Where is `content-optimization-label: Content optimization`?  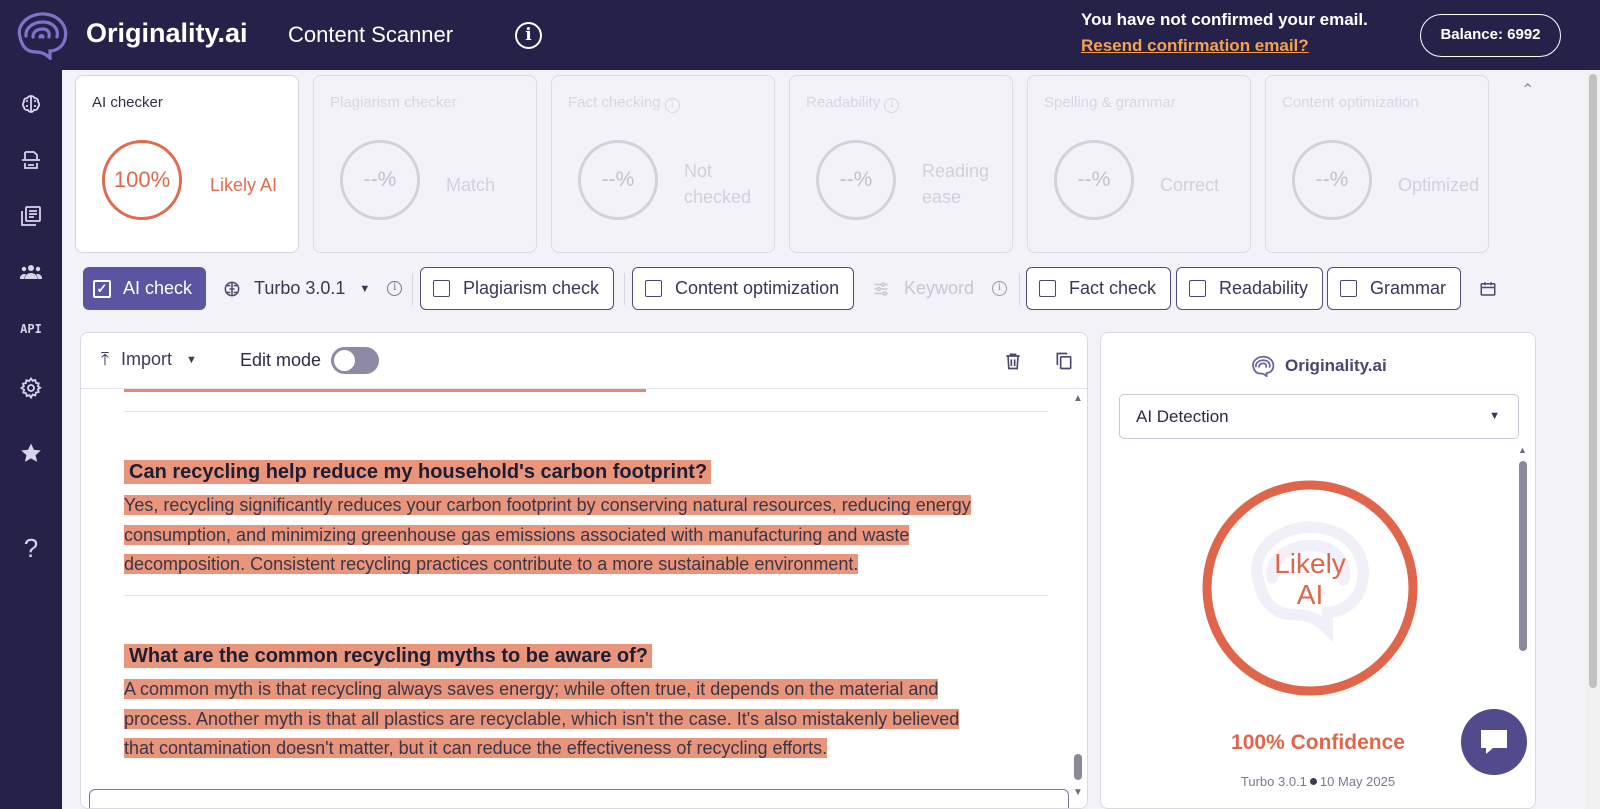
content-optimization-label: Content optimization is located at coordinates (757, 288).